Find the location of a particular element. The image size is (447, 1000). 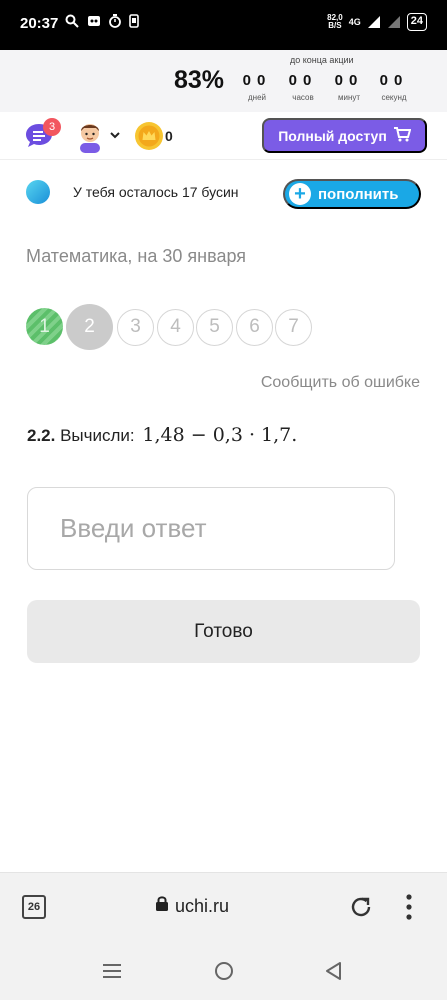

submit-button: Готово is located at coordinates (223, 631).